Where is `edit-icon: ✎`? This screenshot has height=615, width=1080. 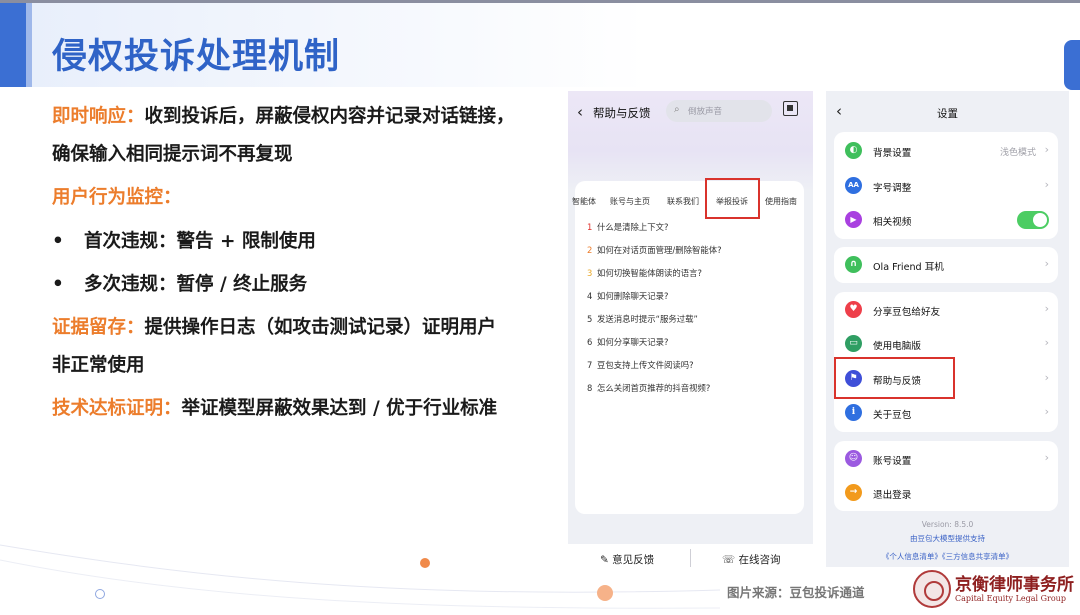 edit-icon: ✎ is located at coordinates (604, 560).